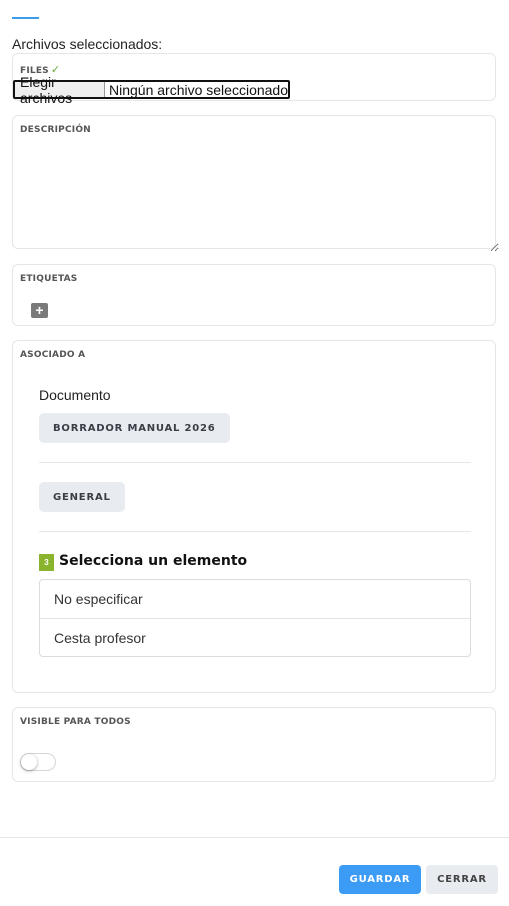  What do you see at coordinates (380, 879) in the screenshot?
I see `save-button: GUARDAR` at bounding box center [380, 879].